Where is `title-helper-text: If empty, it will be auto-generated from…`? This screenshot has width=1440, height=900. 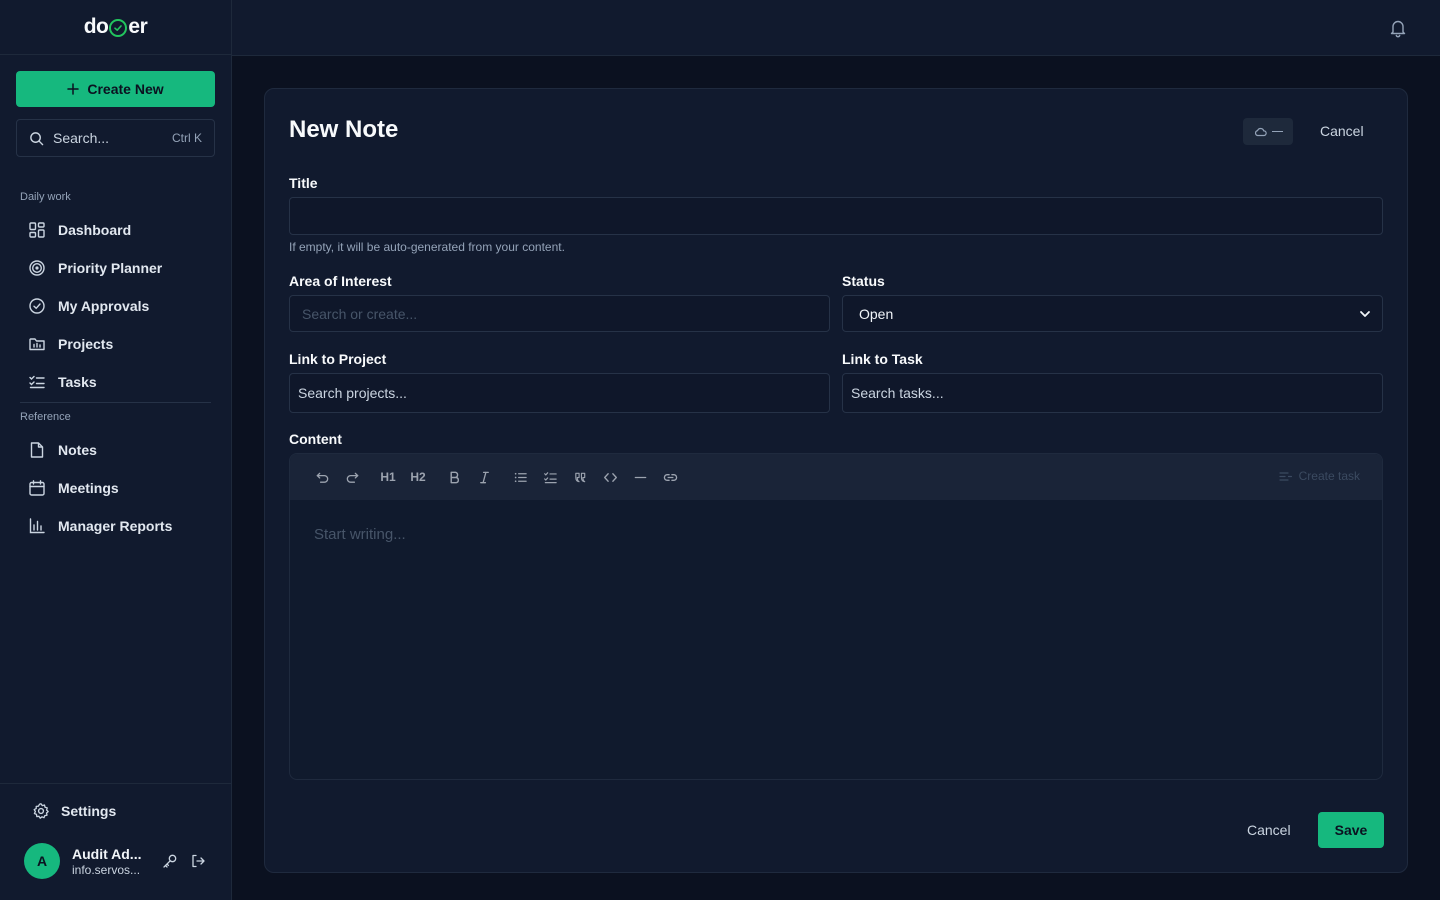
title-helper-text: If empty, it will be auto-generated from… is located at coordinates (427, 247).